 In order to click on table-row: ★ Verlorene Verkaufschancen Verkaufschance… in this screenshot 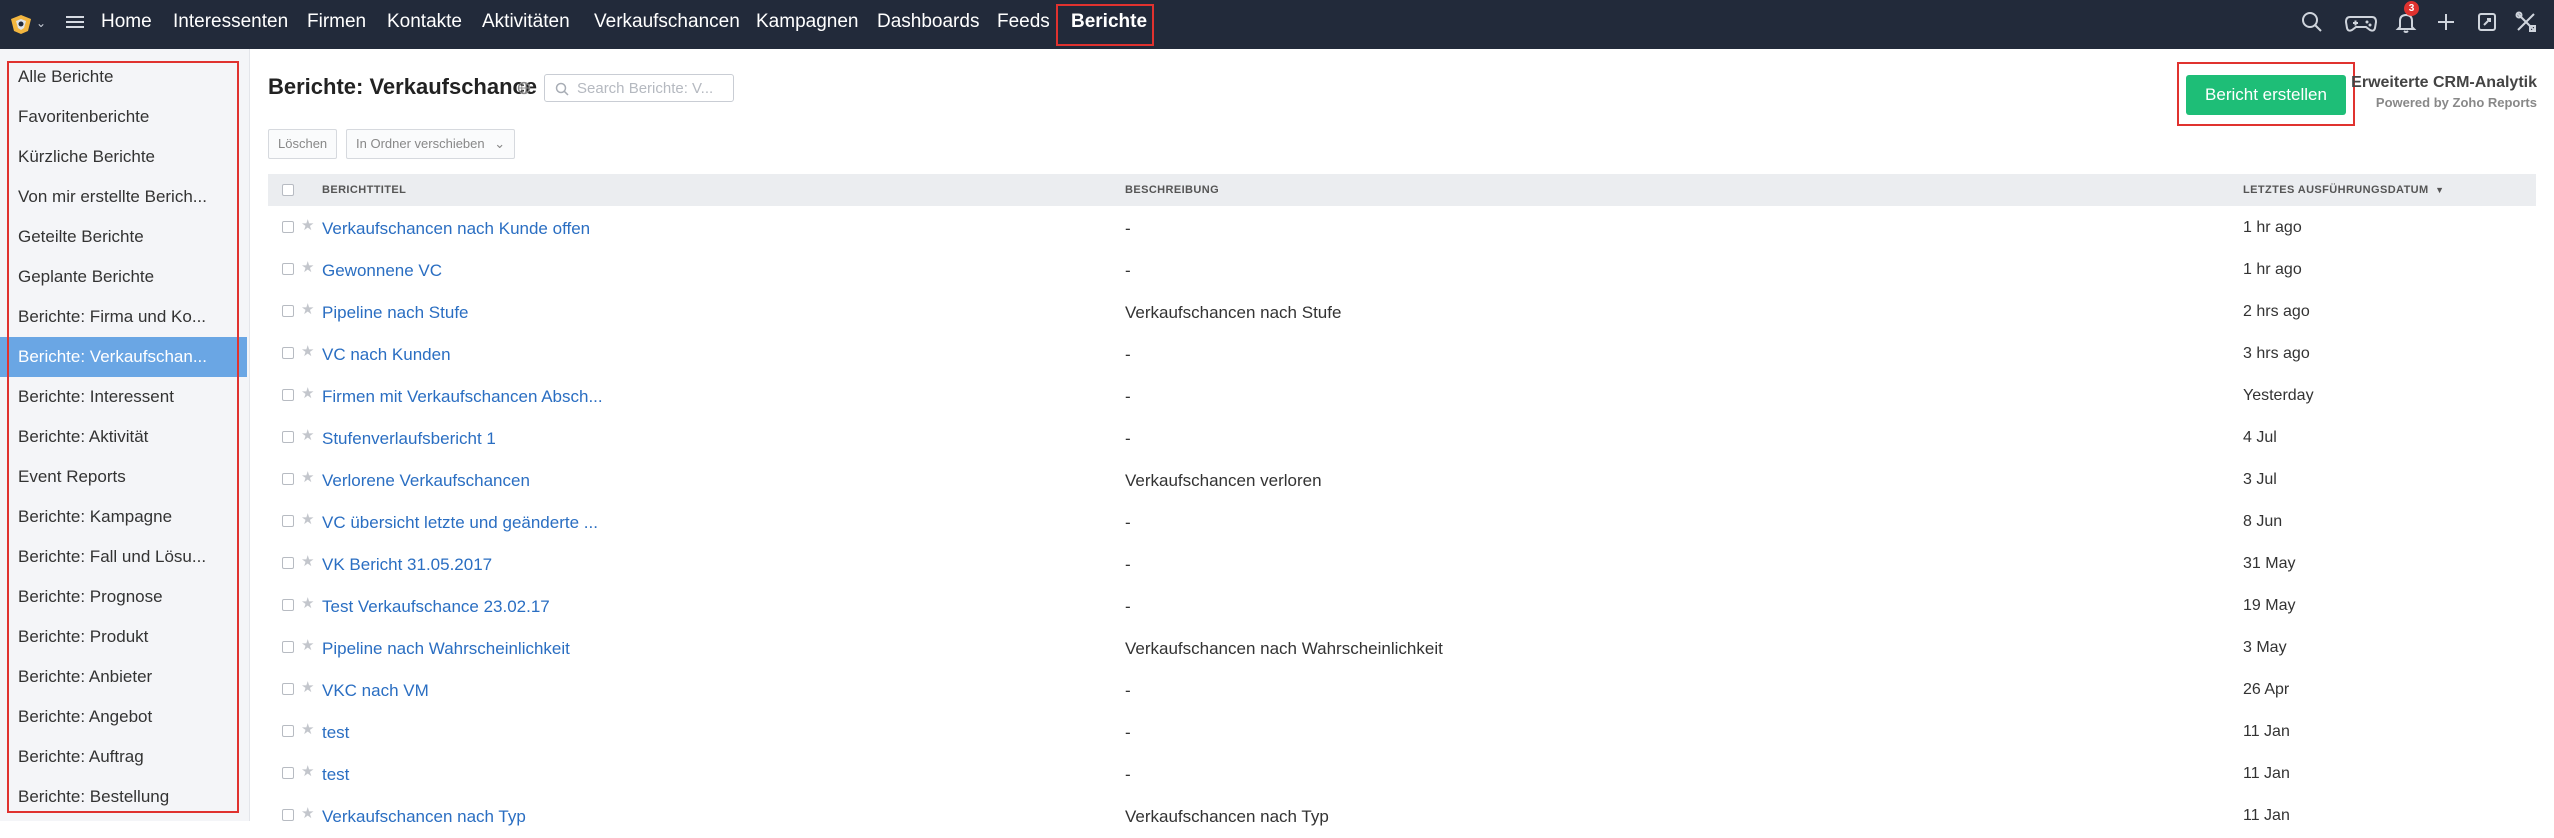, I will do `click(1402, 481)`.